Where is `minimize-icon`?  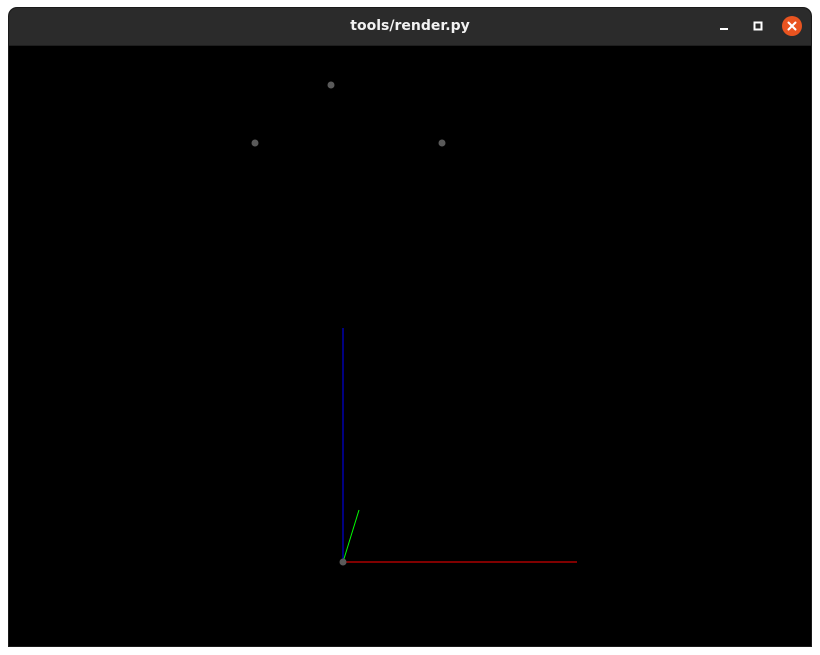 minimize-icon is located at coordinates (724, 29).